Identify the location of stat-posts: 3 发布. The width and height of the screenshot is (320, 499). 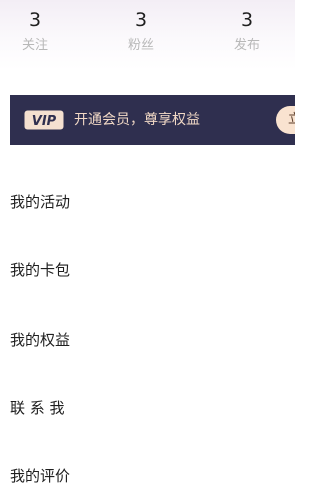
(247, 31).